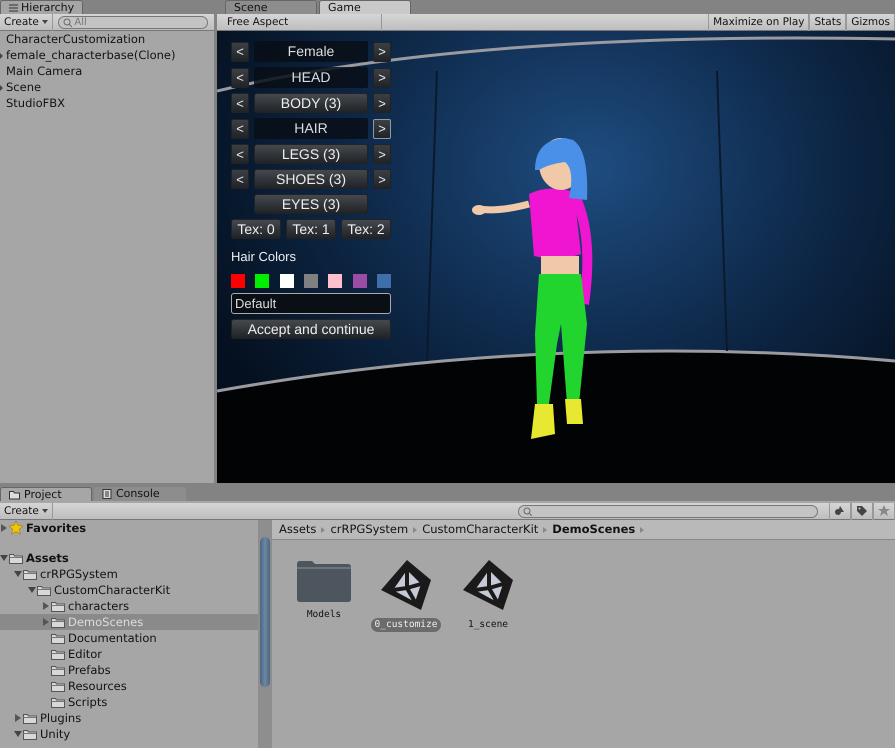  Describe the element at coordinates (311, 329) in the screenshot. I see `accept-button: Accept and continue` at that location.